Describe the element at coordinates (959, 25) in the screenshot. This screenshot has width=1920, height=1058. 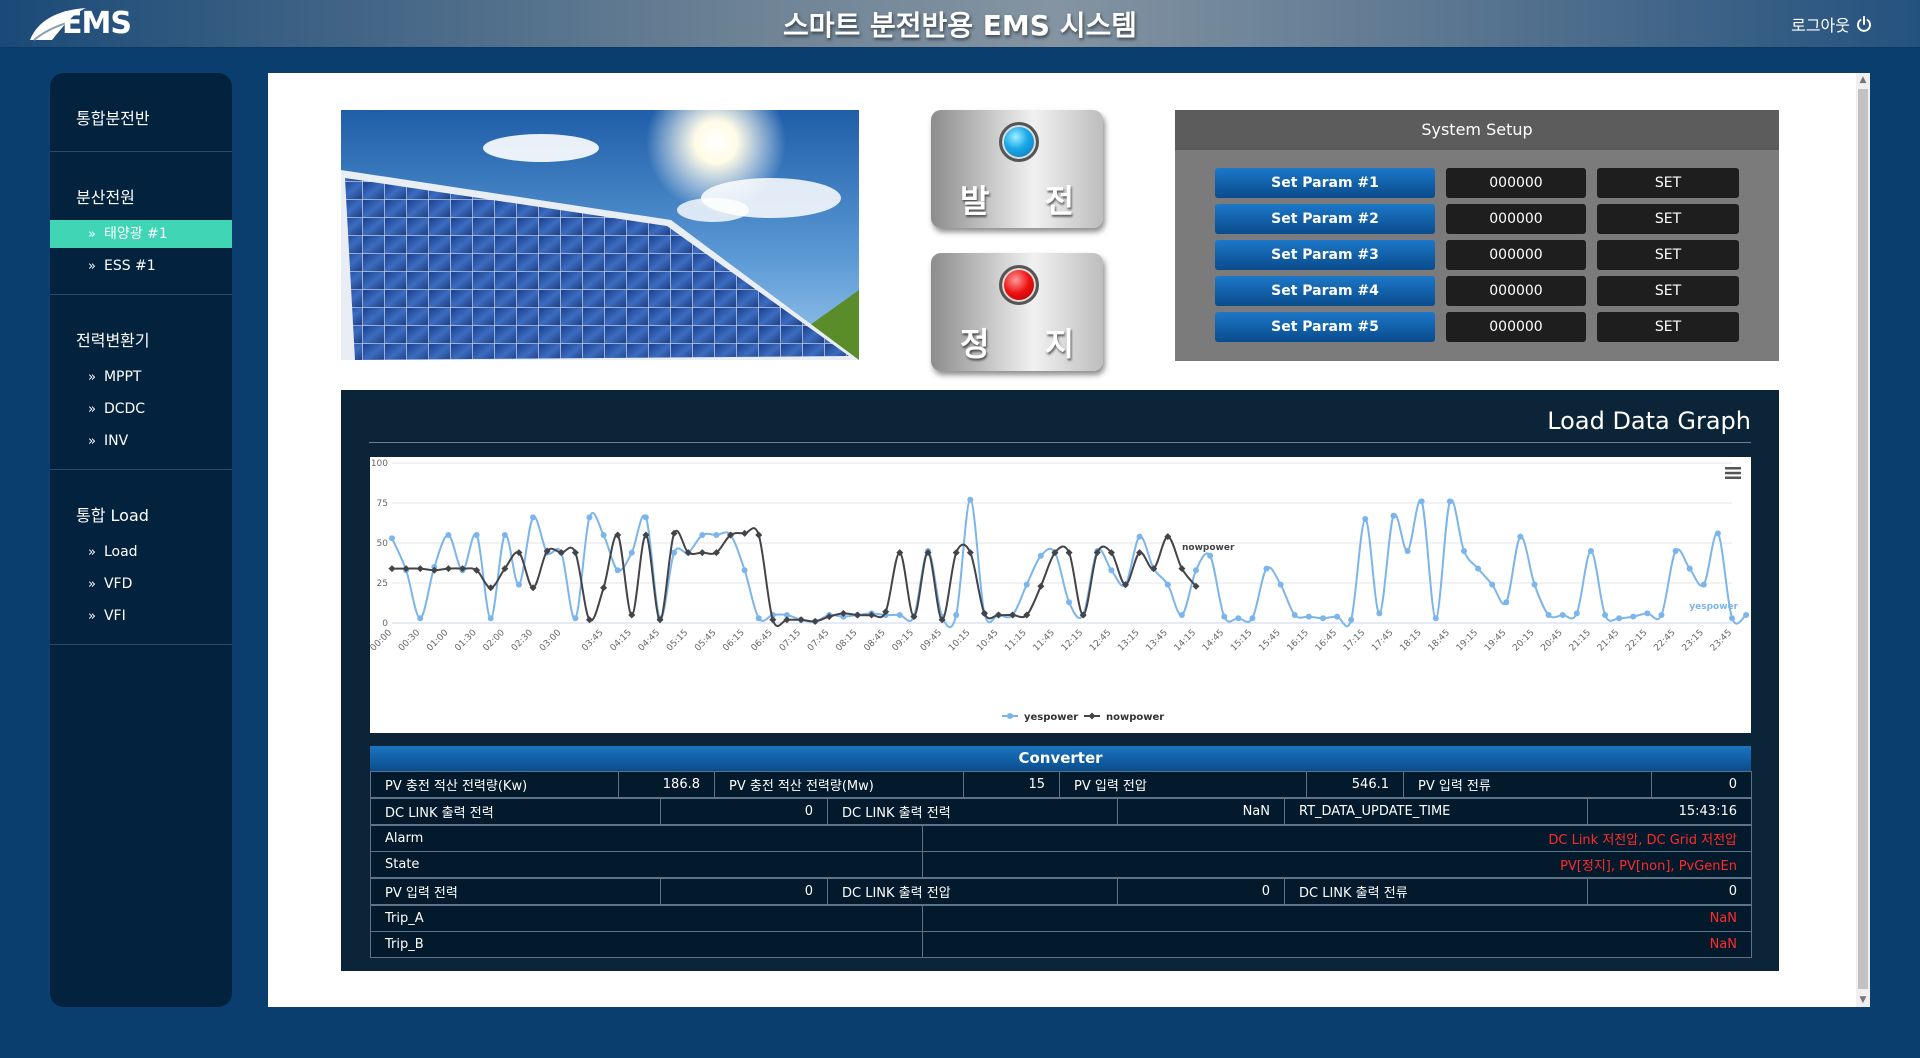
I see `page-title: 스마트 분전반용 EMS 시스템` at that location.